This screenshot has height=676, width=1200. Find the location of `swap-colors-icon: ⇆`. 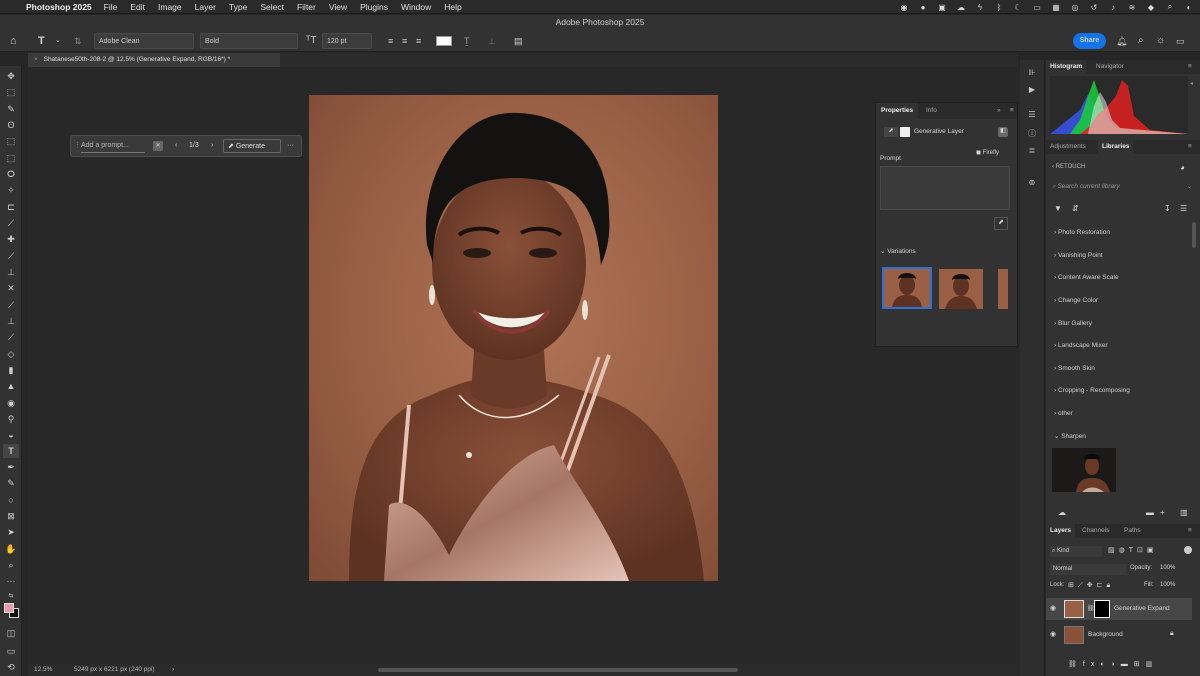

swap-colors-icon: ⇆ is located at coordinates (11, 596).